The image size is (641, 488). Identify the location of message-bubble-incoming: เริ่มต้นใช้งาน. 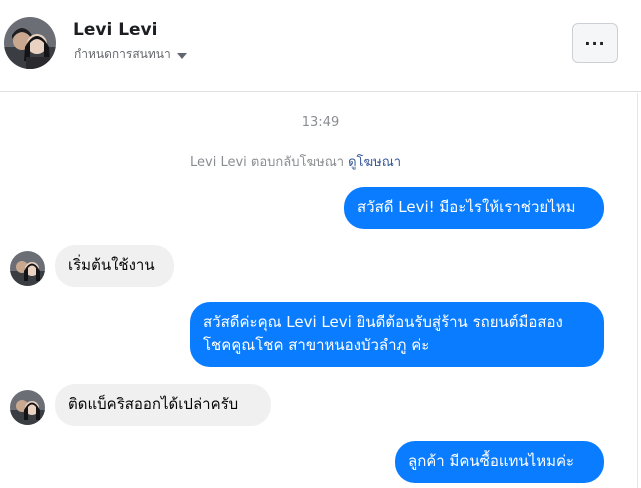
(114, 266).